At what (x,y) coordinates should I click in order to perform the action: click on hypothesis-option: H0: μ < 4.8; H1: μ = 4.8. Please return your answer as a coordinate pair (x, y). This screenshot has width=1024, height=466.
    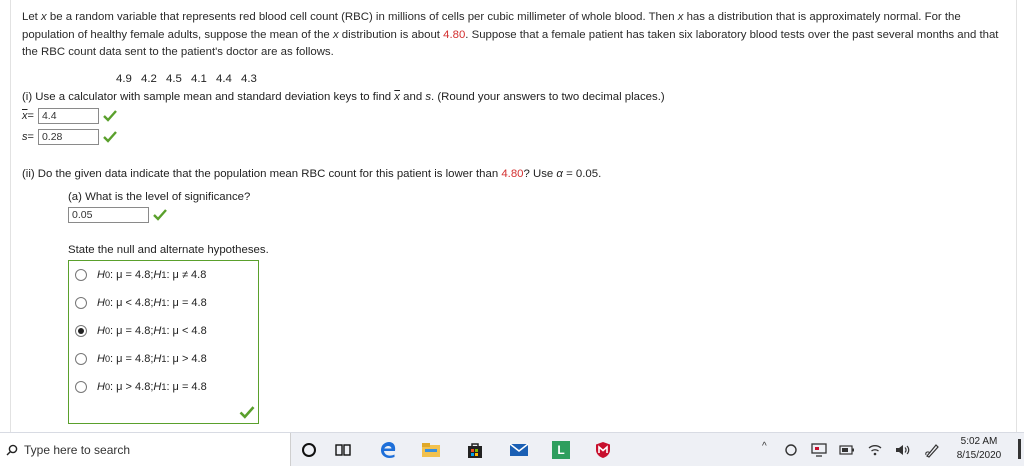
    Looking at the image, I should click on (141, 303).